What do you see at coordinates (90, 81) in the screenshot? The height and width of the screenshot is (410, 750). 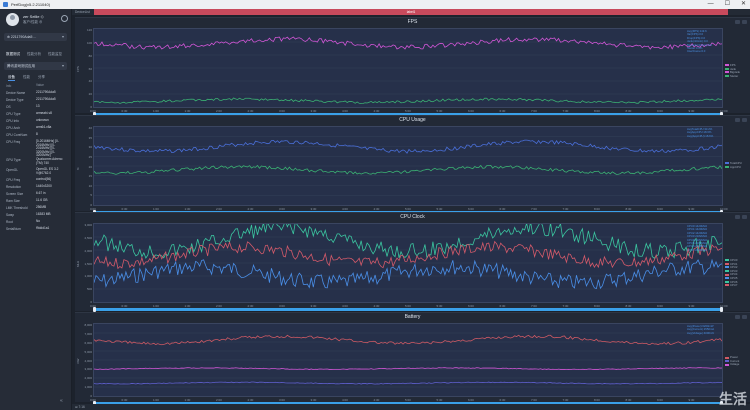 I see `y-tick-label: 40` at bounding box center [90, 81].